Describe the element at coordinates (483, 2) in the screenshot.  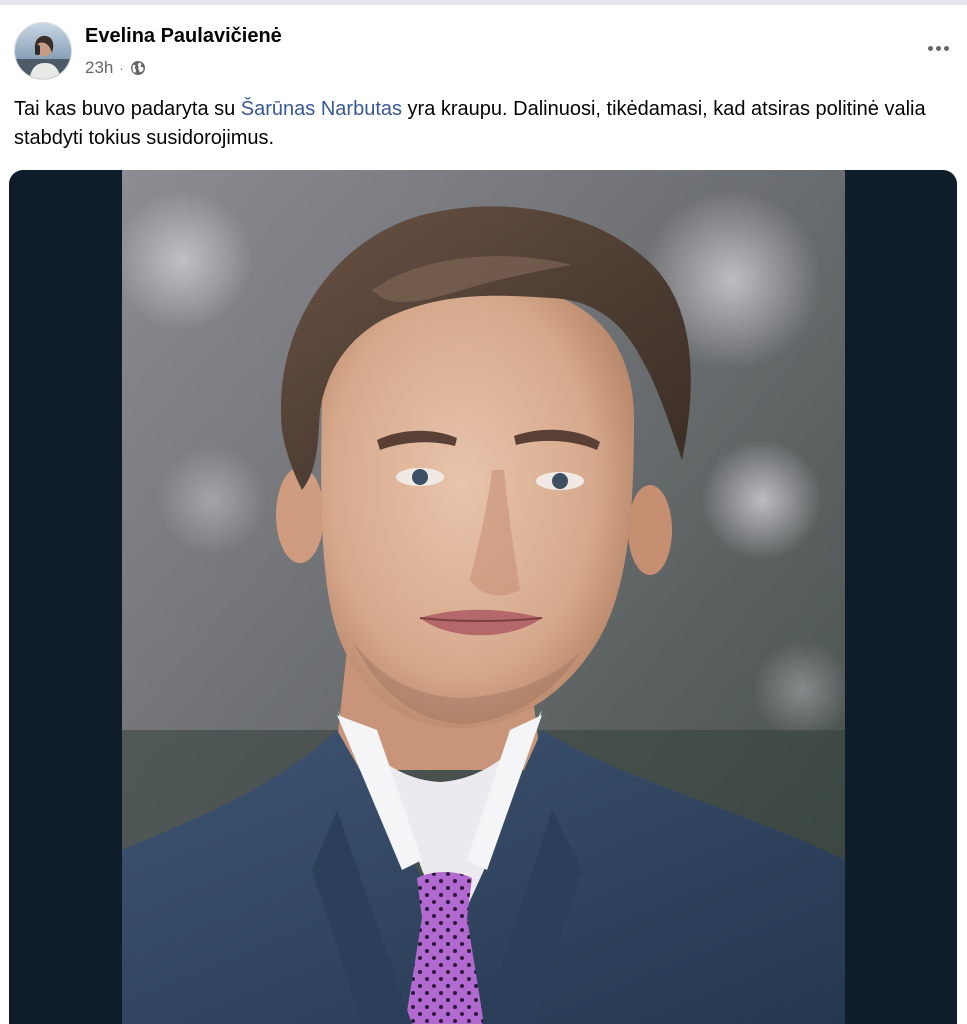
I see `top-strip` at that location.